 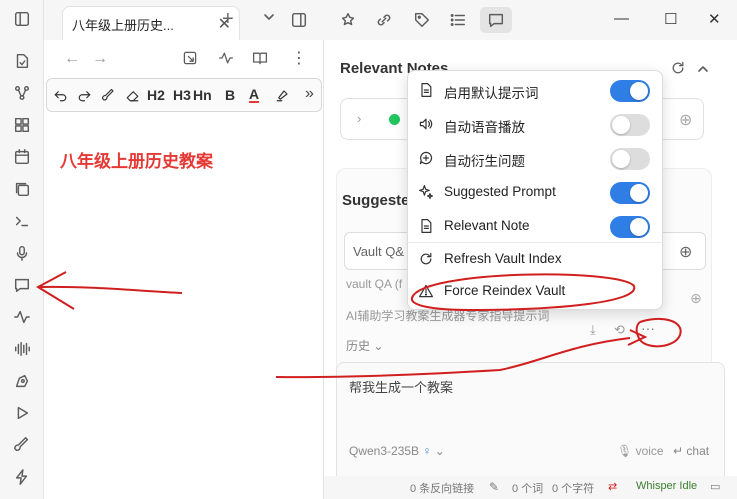 What do you see at coordinates (500, 191) in the screenshot?
I see `menu-item-label: Suggested Prompt` at bounding box center [500, 191].